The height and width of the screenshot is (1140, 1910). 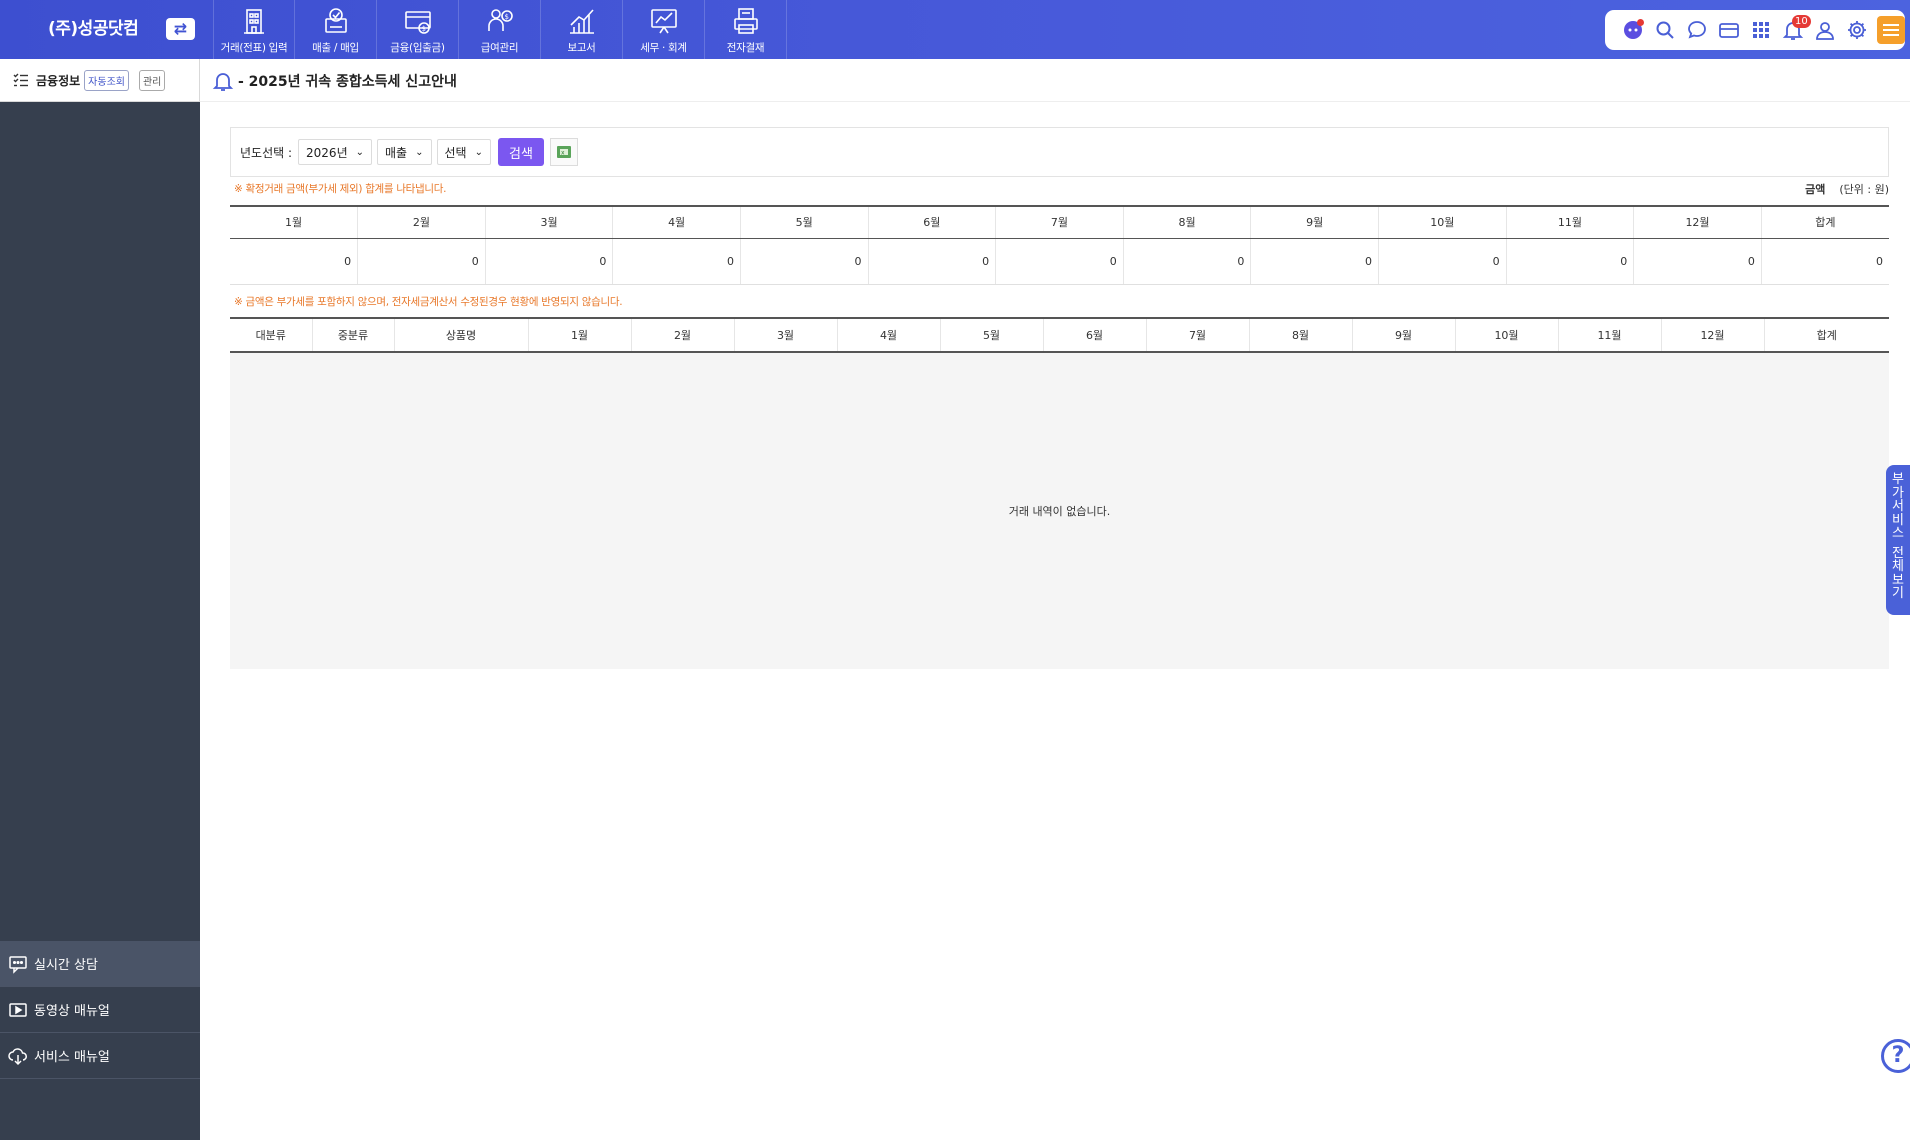 I want to click on notification-button: 10, so click(x=1794, y=30).